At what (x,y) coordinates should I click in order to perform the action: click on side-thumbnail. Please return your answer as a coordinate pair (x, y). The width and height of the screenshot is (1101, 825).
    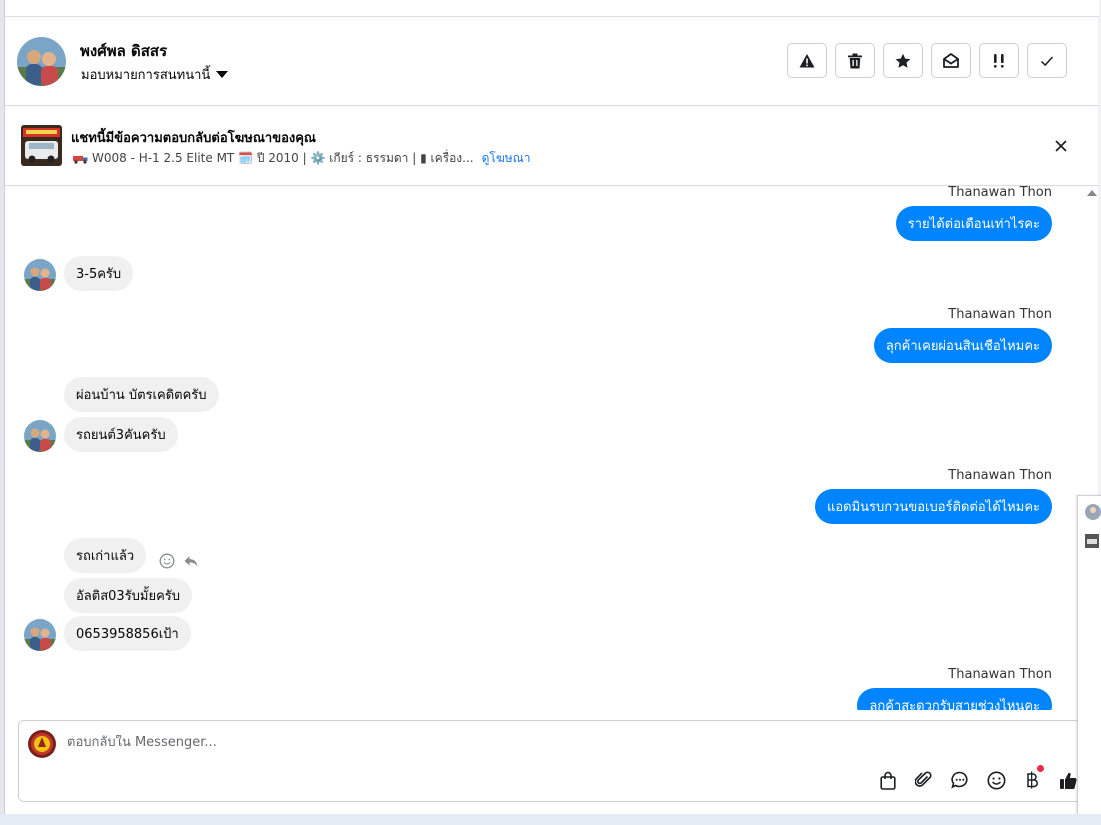
    Looking at the image, I should click on (1092, 541).